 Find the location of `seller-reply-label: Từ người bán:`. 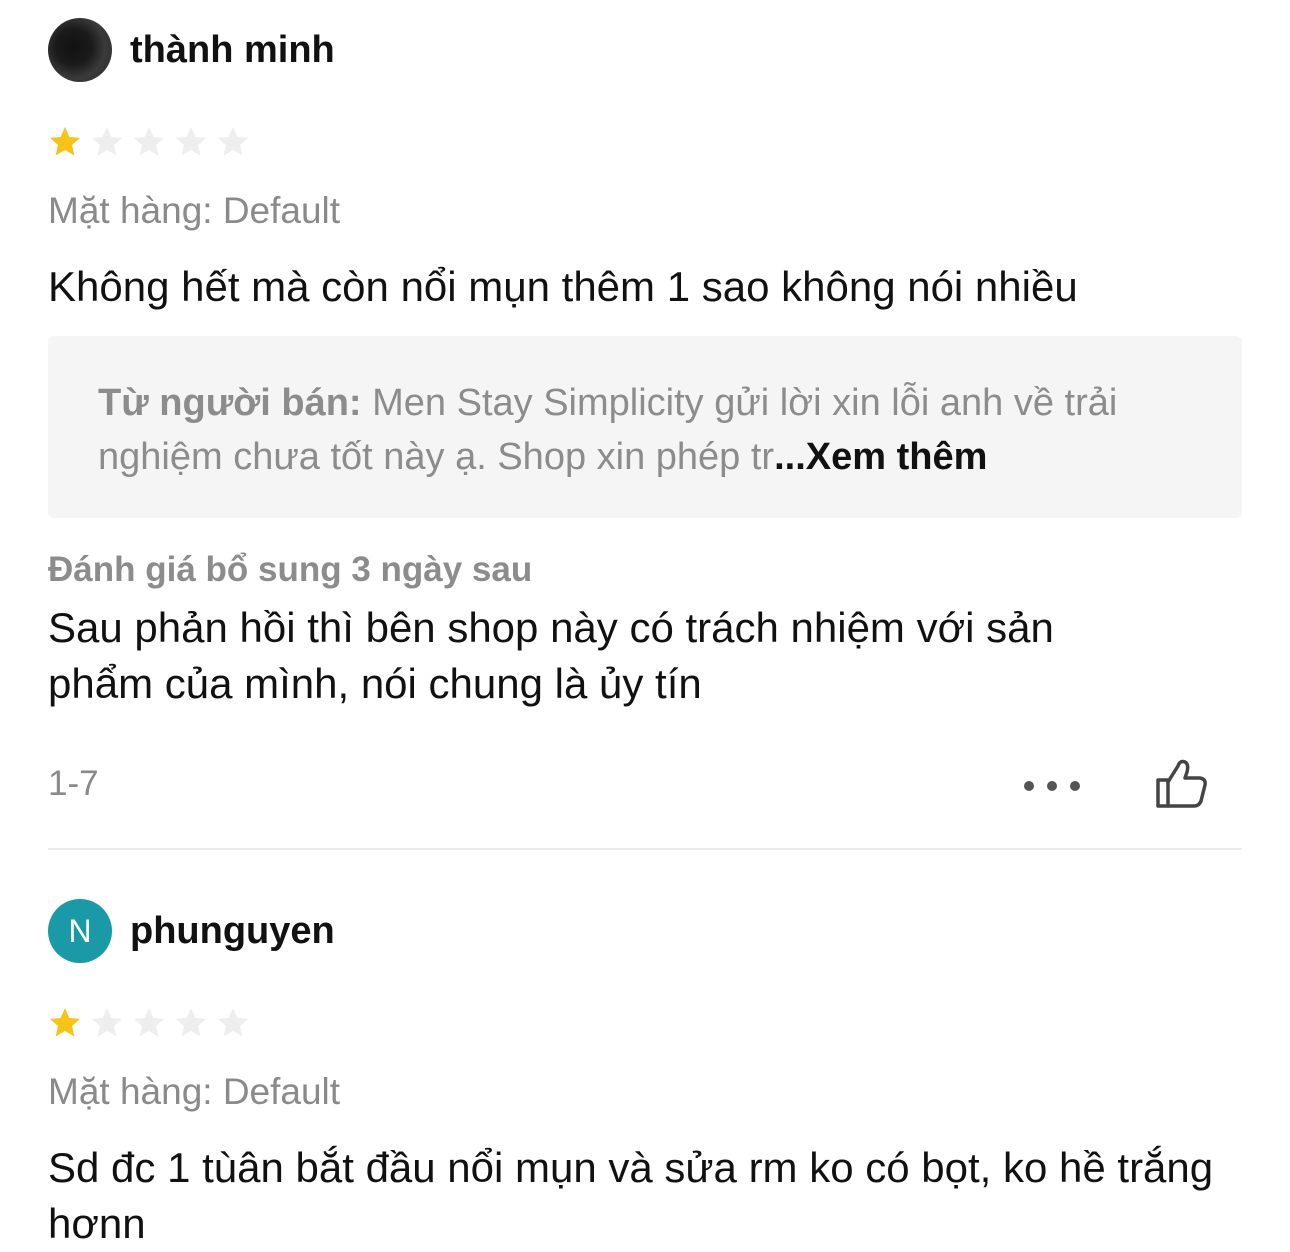

seller-reply-label: Từ người bán: is located at coordinates (230, 403).